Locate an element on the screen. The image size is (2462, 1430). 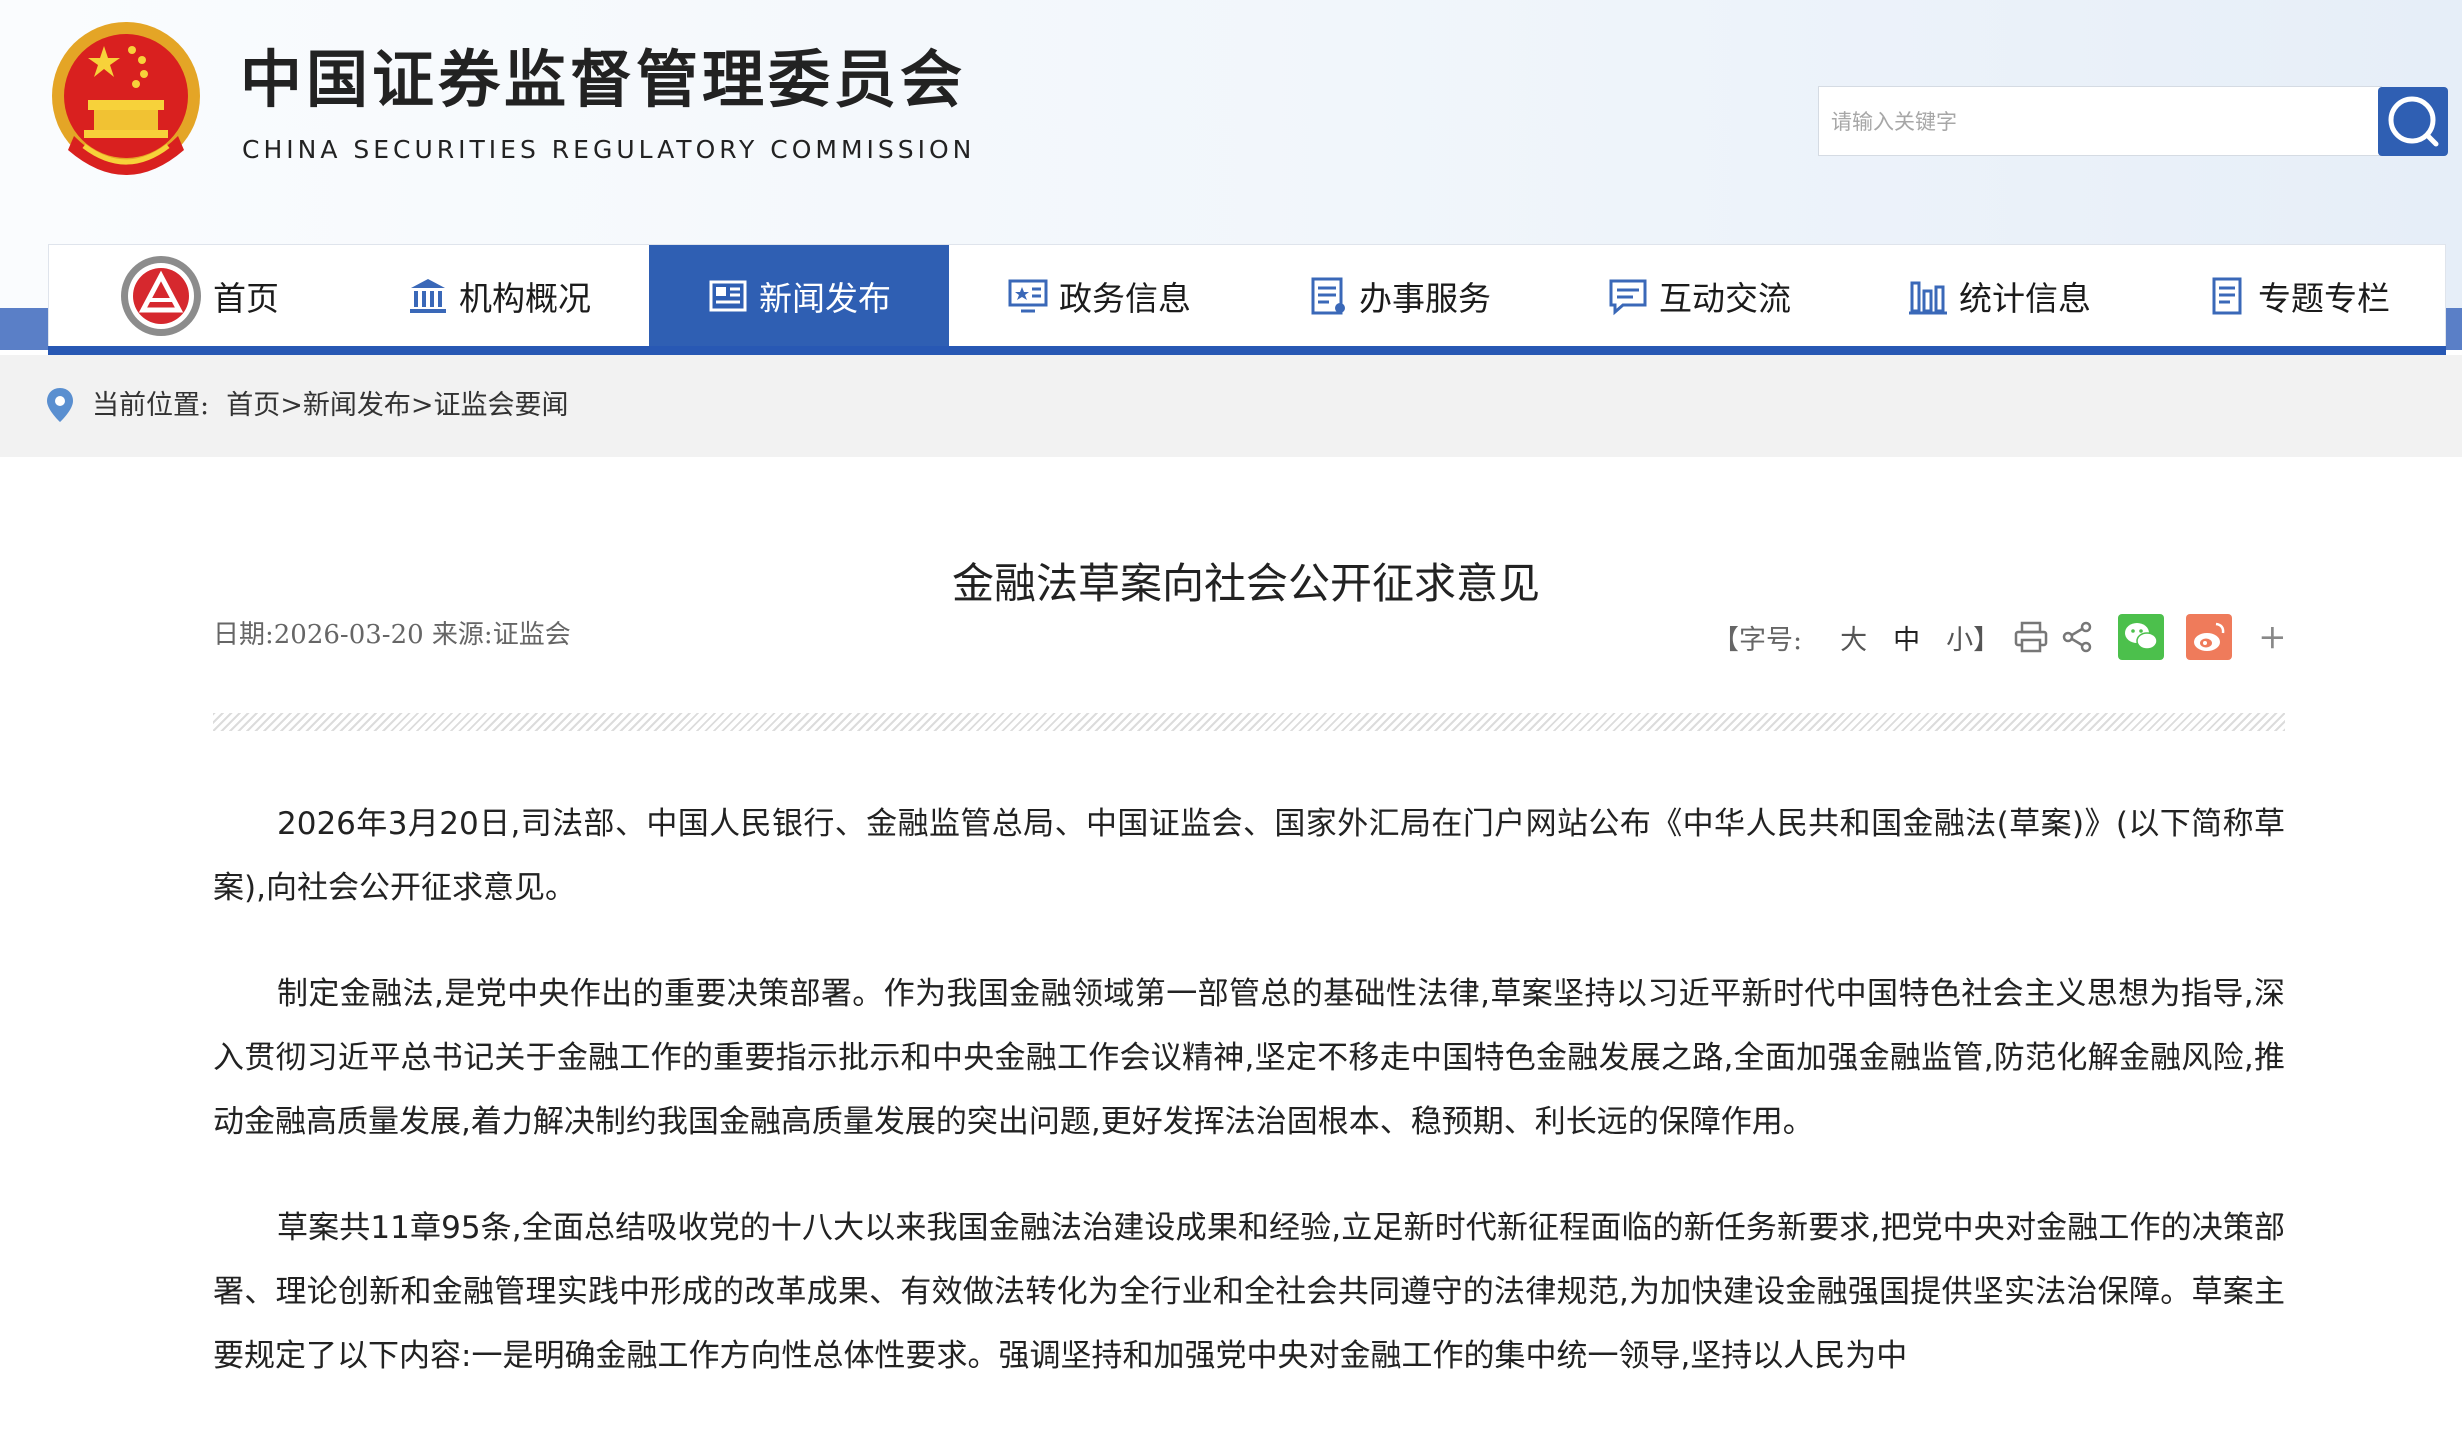
weibo-icon is located at coordinates (2209, 637).